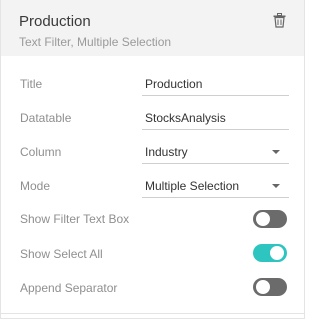 This screenshot has width=320, height=319. What do you see at coordinates (55, 21) in the screenshot?
I see `panel-title: Production` at bounding box center [55, 21].